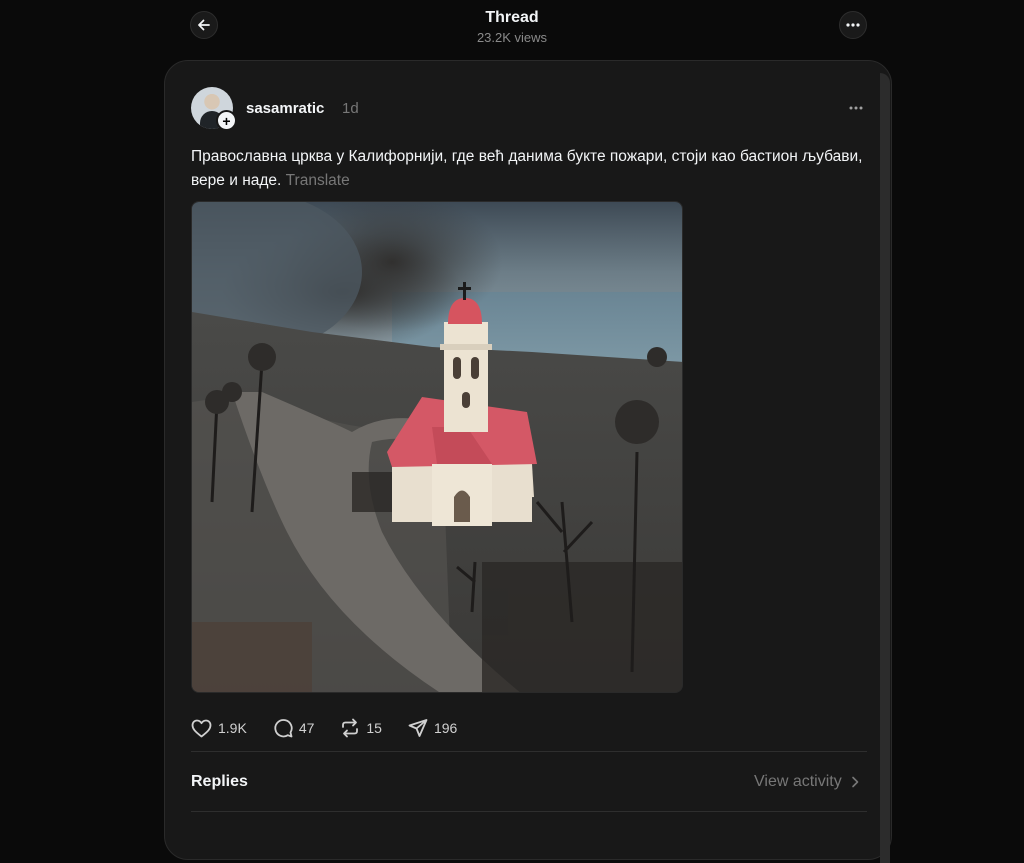 This screenshot has height=863, width=1024. What do you see at coordinates (798, 781) in the screenshot?
I see `view-activity-label: View activity` at bounding box center [798, 781].